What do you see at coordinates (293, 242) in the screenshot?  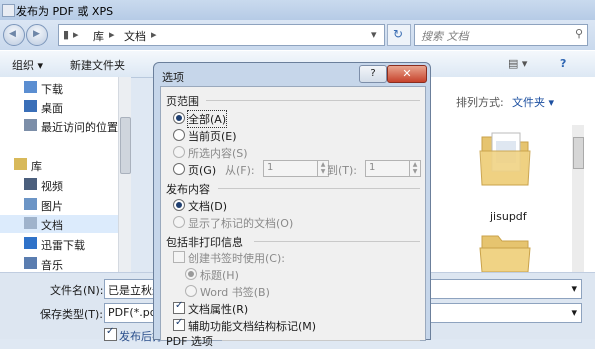 I see `nonprint-info-heading: 包括非打印信息` at bounding box center [293, 242].